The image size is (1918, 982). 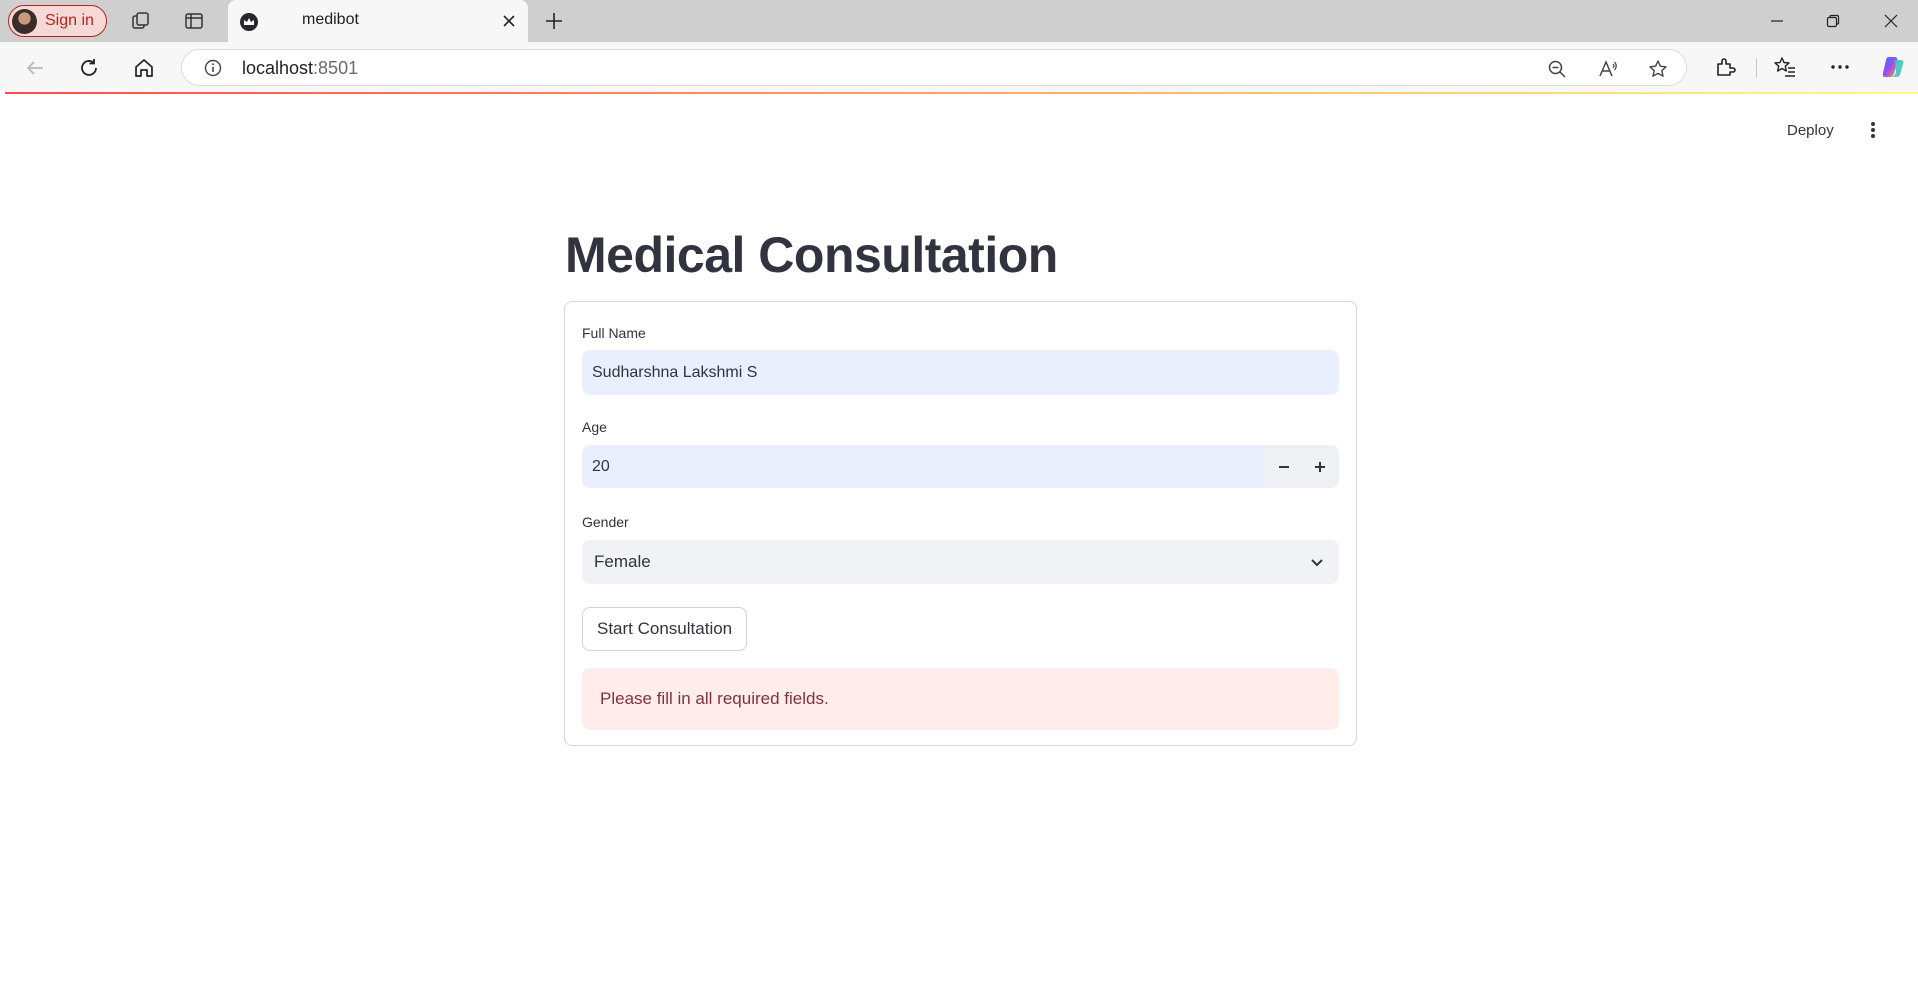 What do you see at coordinates (1873, 130) in the screenshot?
I see `main-menu-kebab-icon` at bounding box center [1873, 130].